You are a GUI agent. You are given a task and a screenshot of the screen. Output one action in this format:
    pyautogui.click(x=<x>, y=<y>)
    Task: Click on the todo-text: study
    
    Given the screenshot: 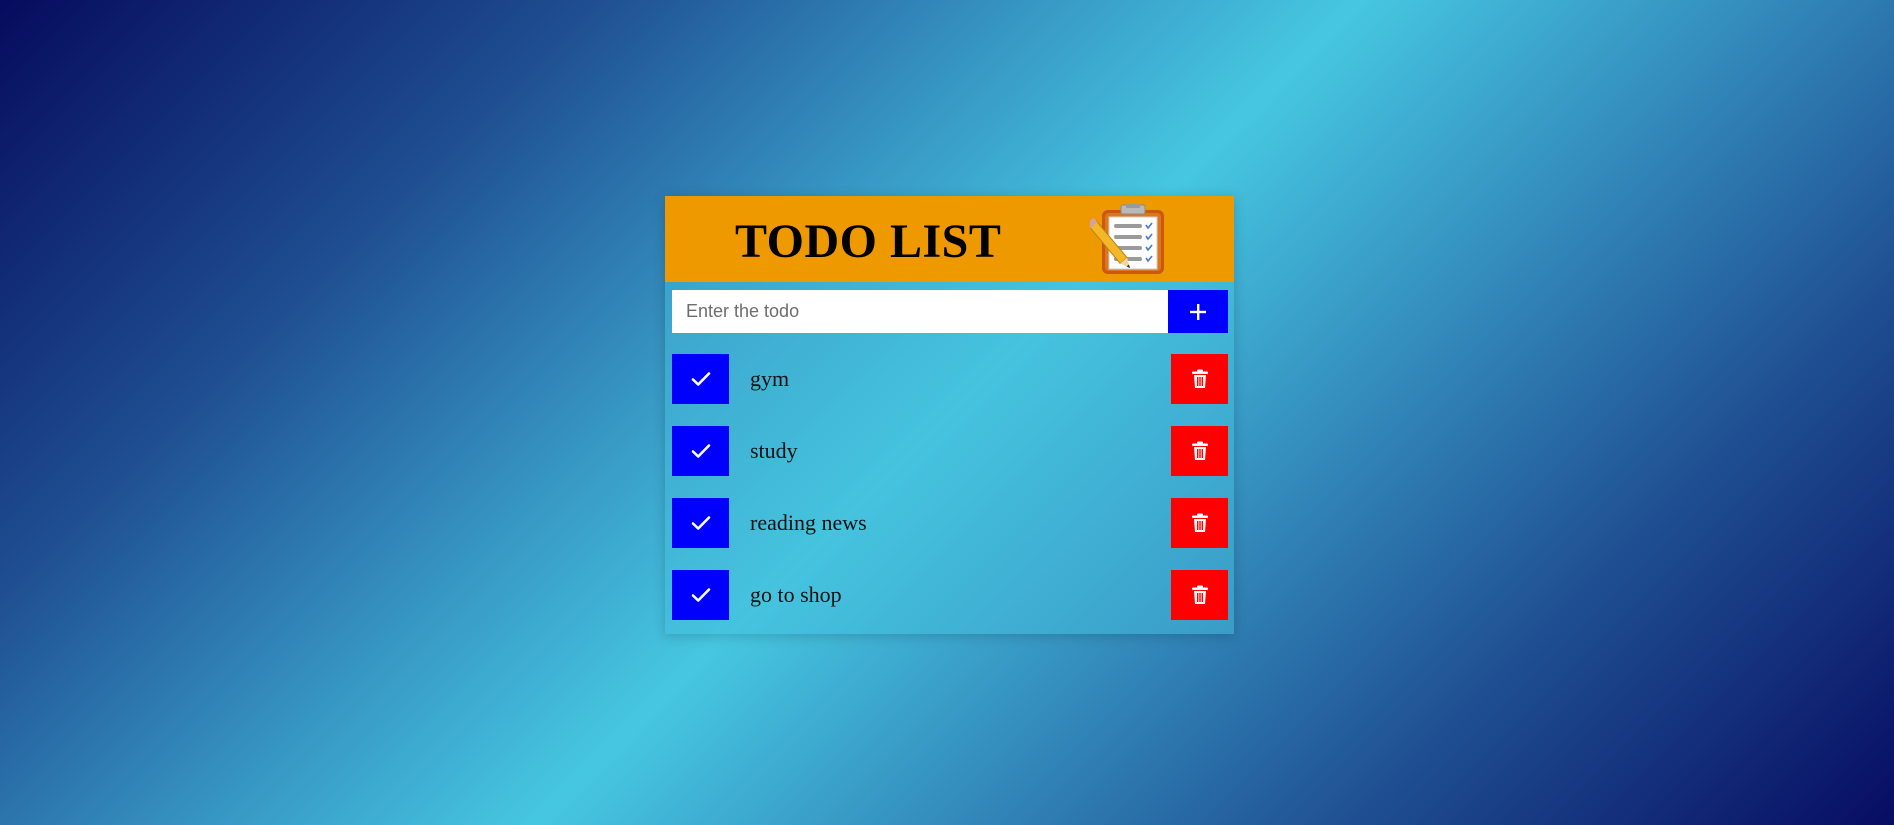 What is the action you would take?
    pyautogui.click(x=774, y=450)
    